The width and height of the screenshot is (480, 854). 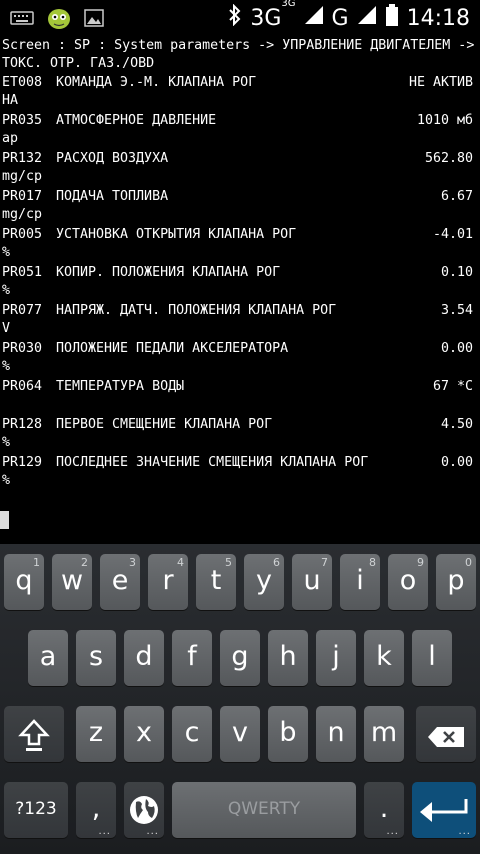 What do you see at coordinates (144, 658) in the screenshot?
I see `key-d: d` at bounding box center [144, 658].